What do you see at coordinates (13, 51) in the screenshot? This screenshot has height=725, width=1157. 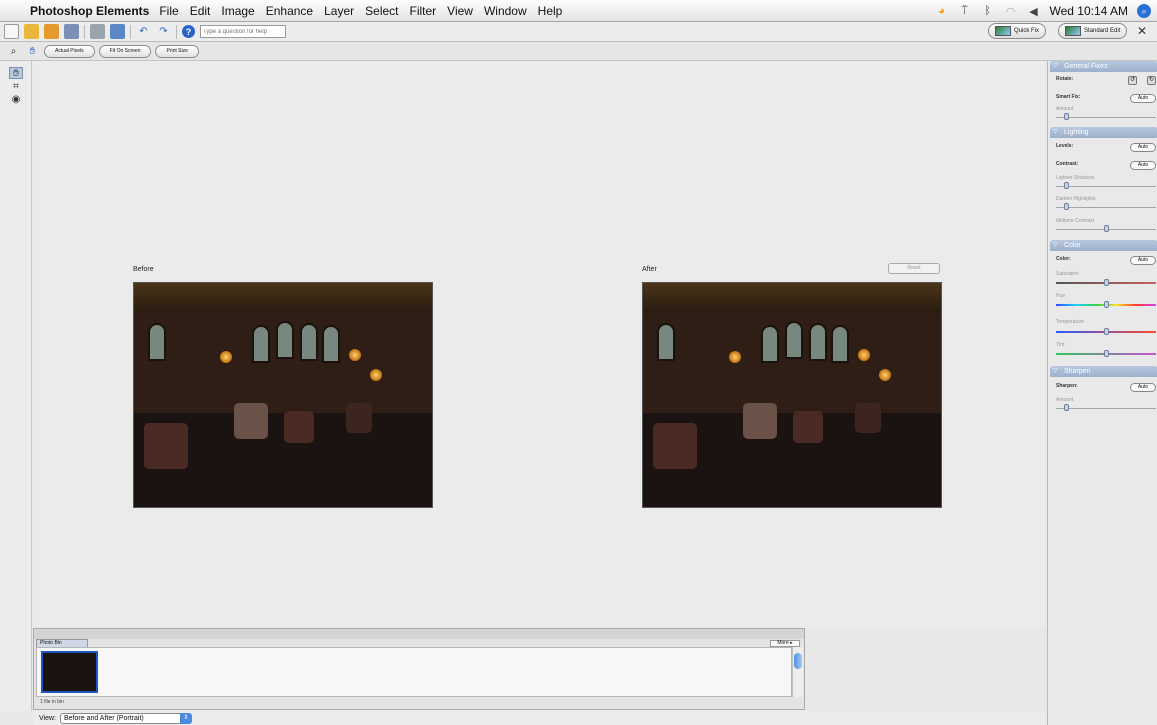 I see `zoom-icon: ⌕` at bounding box center [13, 51].